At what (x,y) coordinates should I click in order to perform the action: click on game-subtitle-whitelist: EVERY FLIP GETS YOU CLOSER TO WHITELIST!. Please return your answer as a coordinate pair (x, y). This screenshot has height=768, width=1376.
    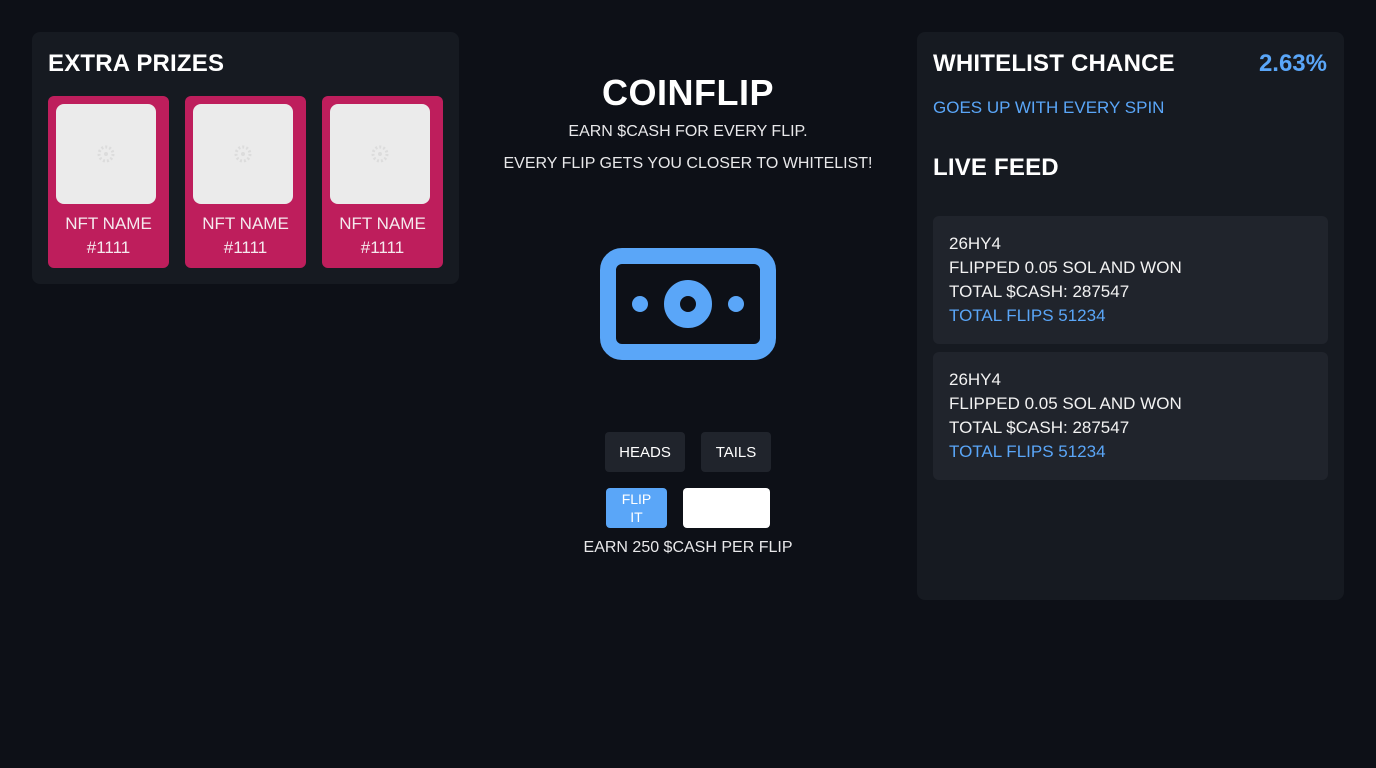
    Looking at the image, I should click on (688, 163).